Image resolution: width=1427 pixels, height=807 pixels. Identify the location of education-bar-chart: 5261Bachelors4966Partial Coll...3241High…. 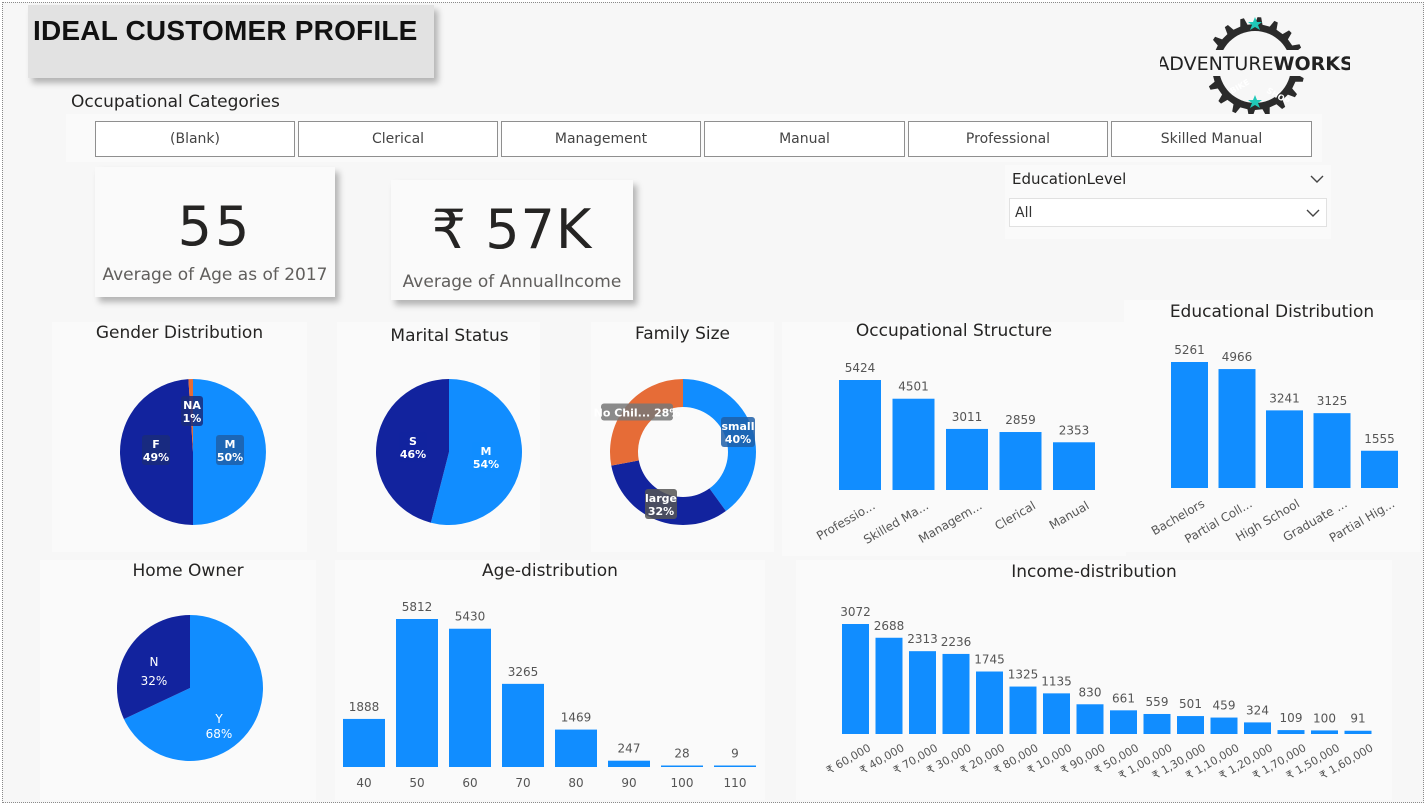
(1273, 444).